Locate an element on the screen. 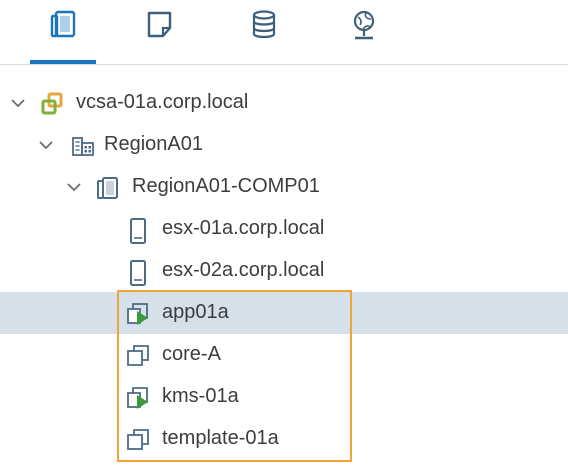 This screenshot has height=474, width=568. tree-node-label: RegionA01 is located at coordinates (153, 144).